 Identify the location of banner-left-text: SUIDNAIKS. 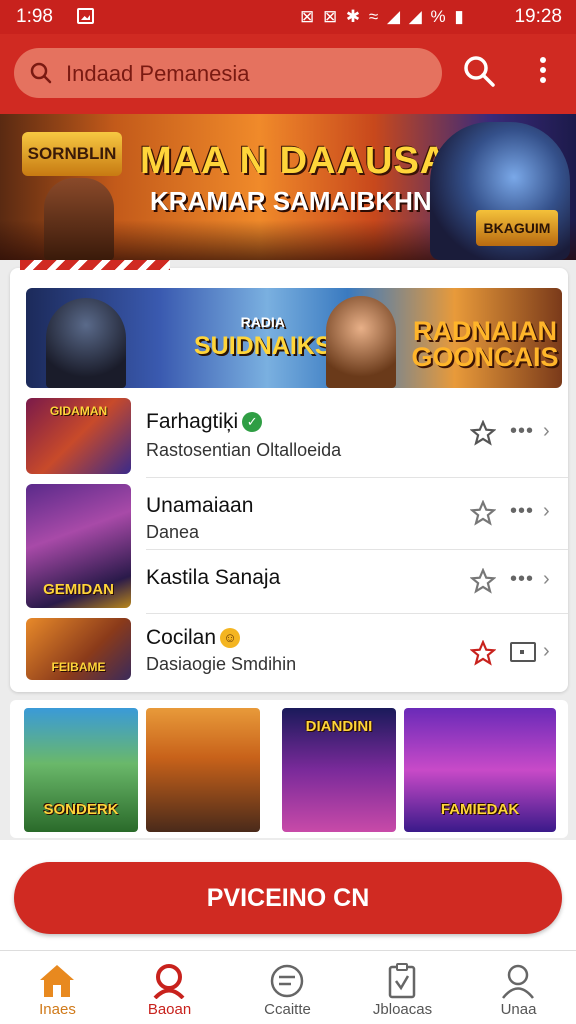
(263, 346).